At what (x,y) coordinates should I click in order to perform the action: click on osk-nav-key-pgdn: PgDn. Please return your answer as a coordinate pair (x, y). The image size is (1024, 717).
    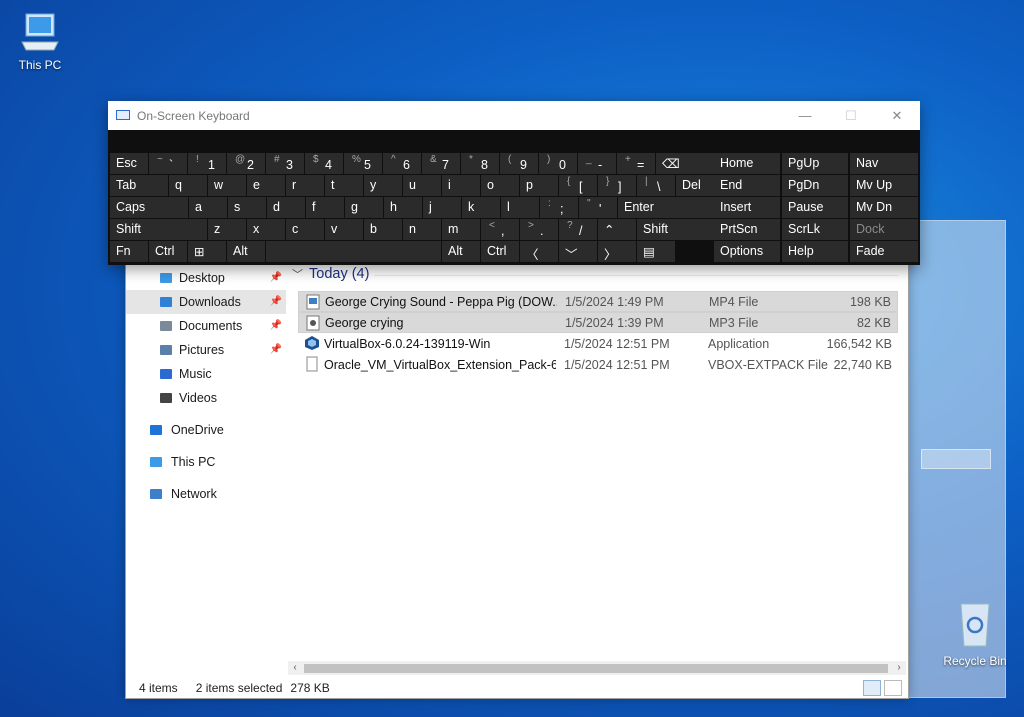
    Looking at the image, I should click on (815, 185).